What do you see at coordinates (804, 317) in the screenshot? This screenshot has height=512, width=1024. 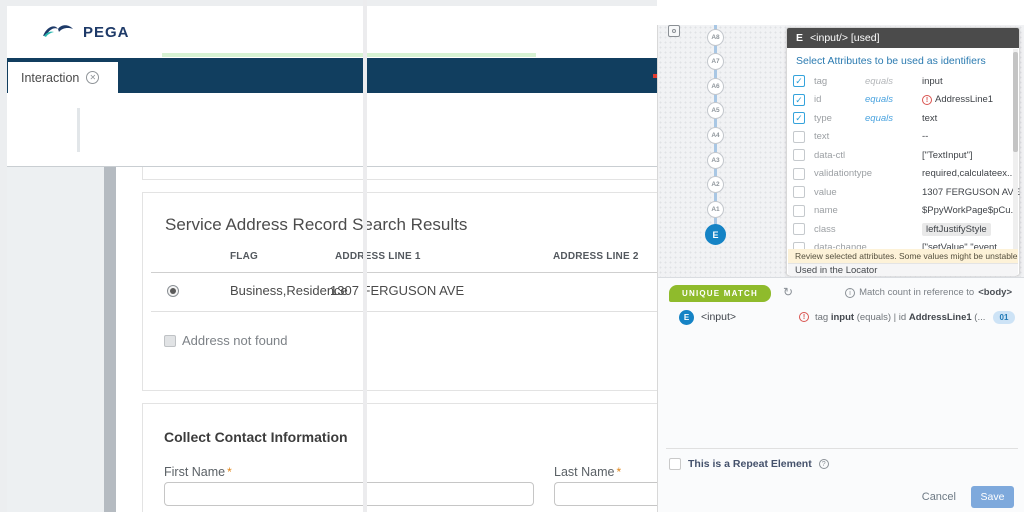 I see `match-warning-icon: !` at bounding box center [804, 317].